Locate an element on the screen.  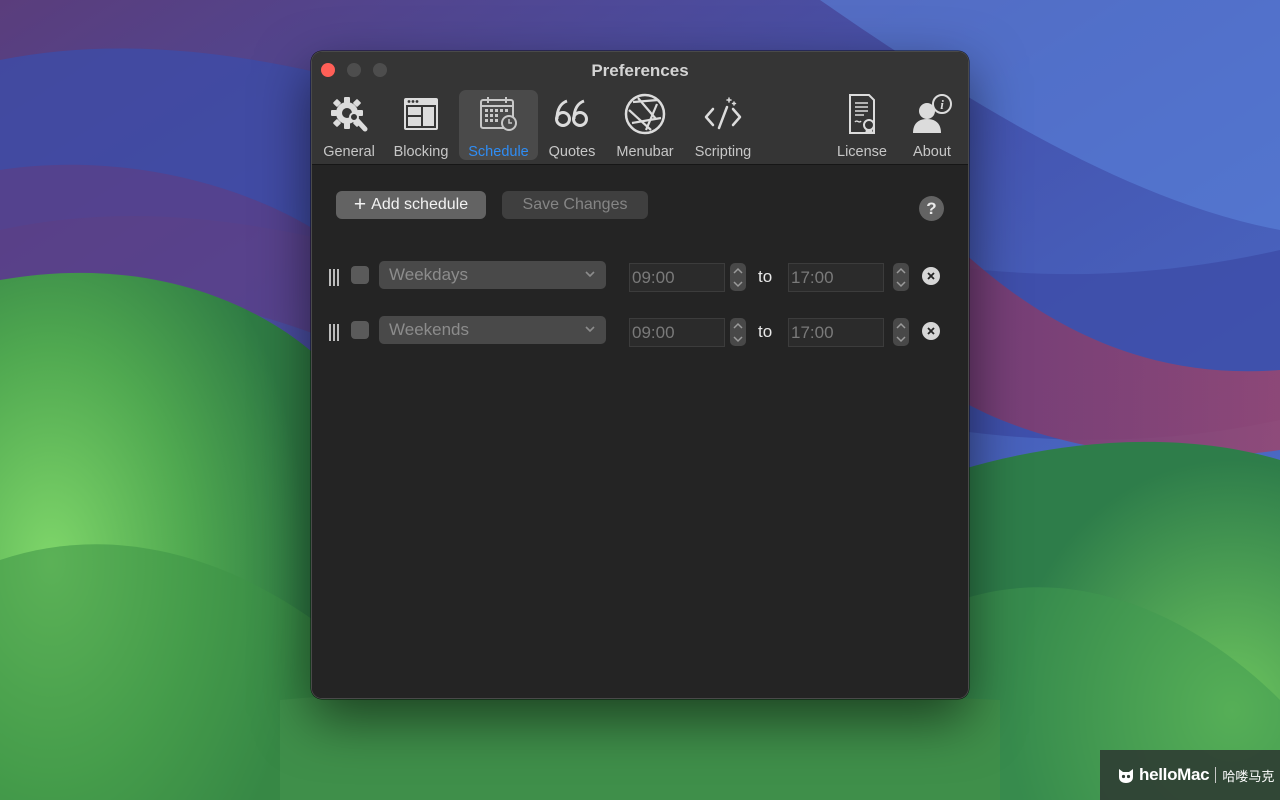
days-select-value: Weekdays is located at coordinates (429, 274).